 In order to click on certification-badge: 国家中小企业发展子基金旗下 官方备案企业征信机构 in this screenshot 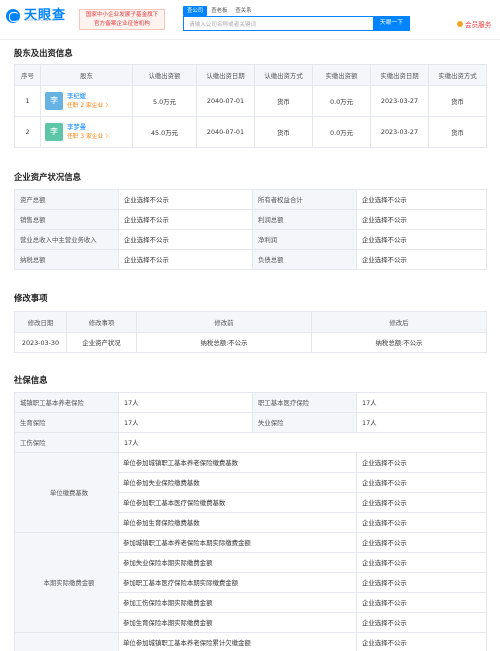, I will do `click(122, 19)`.